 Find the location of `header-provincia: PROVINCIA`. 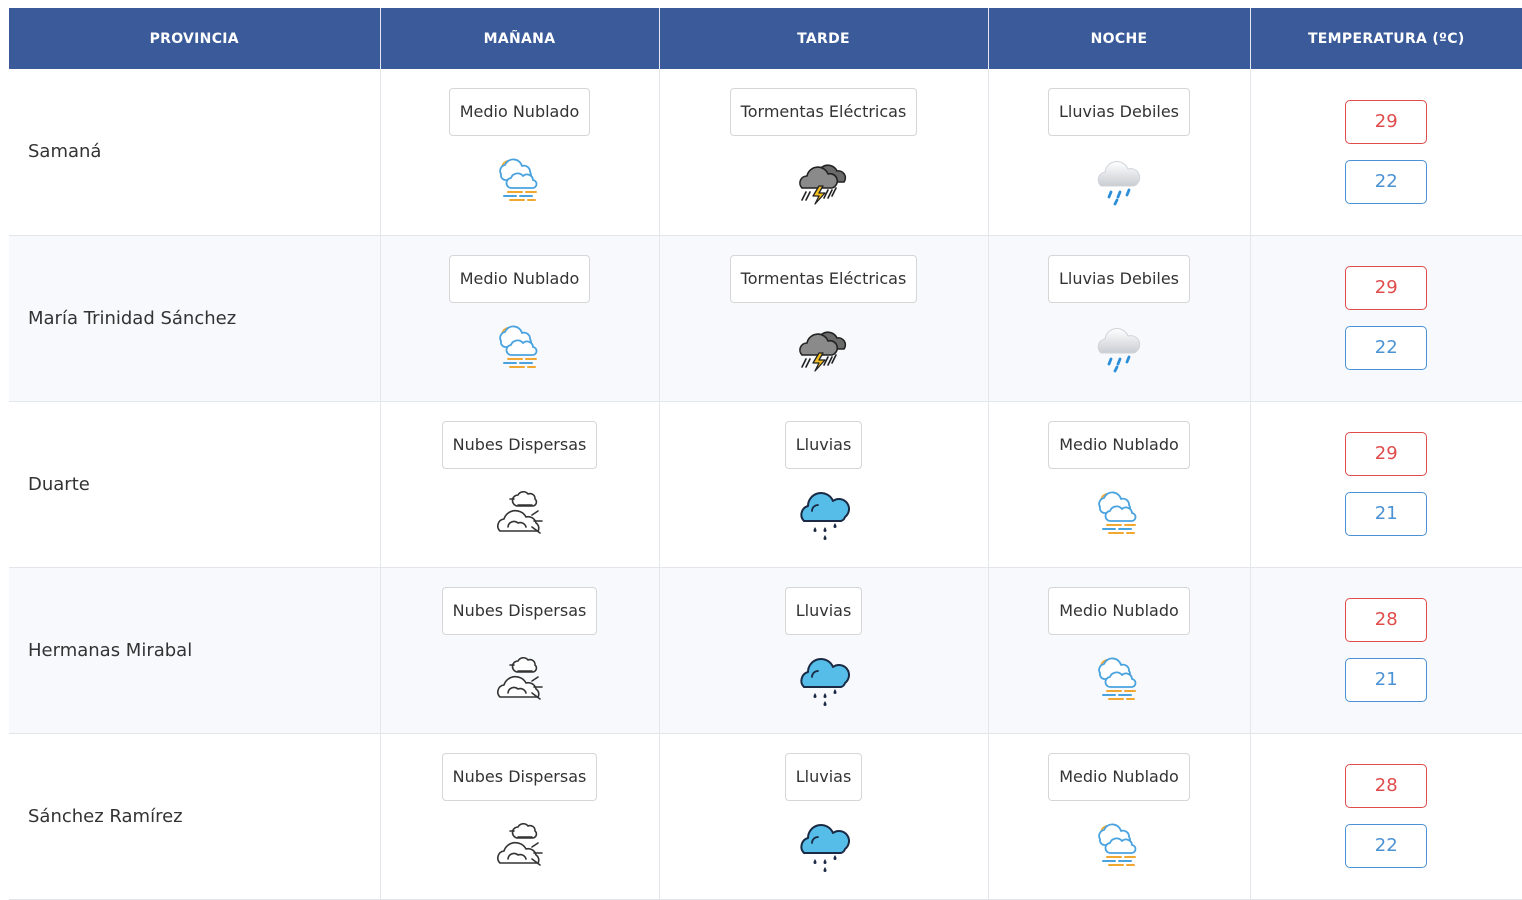

header-provincia: PROVINCIA is located at coordinates (195, 38).